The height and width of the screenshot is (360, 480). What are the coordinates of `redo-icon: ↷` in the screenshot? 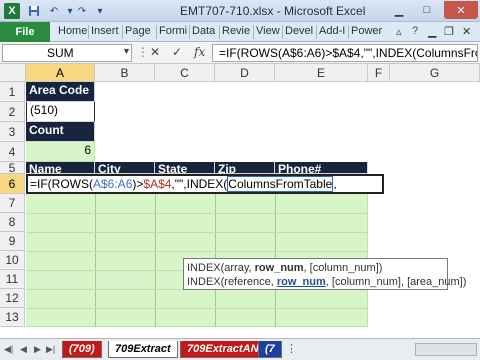 It's located at (82, 11).